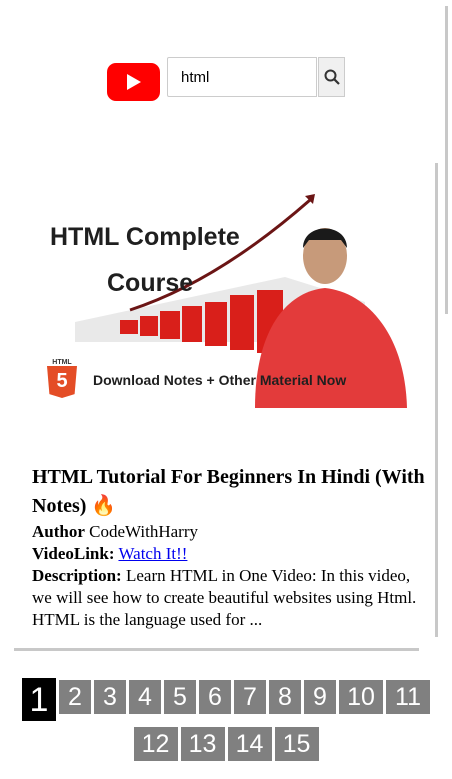  Describe the element at coordinates (152, 553) in the screenshot. I see `watch-link: Watch It!!` at that location.